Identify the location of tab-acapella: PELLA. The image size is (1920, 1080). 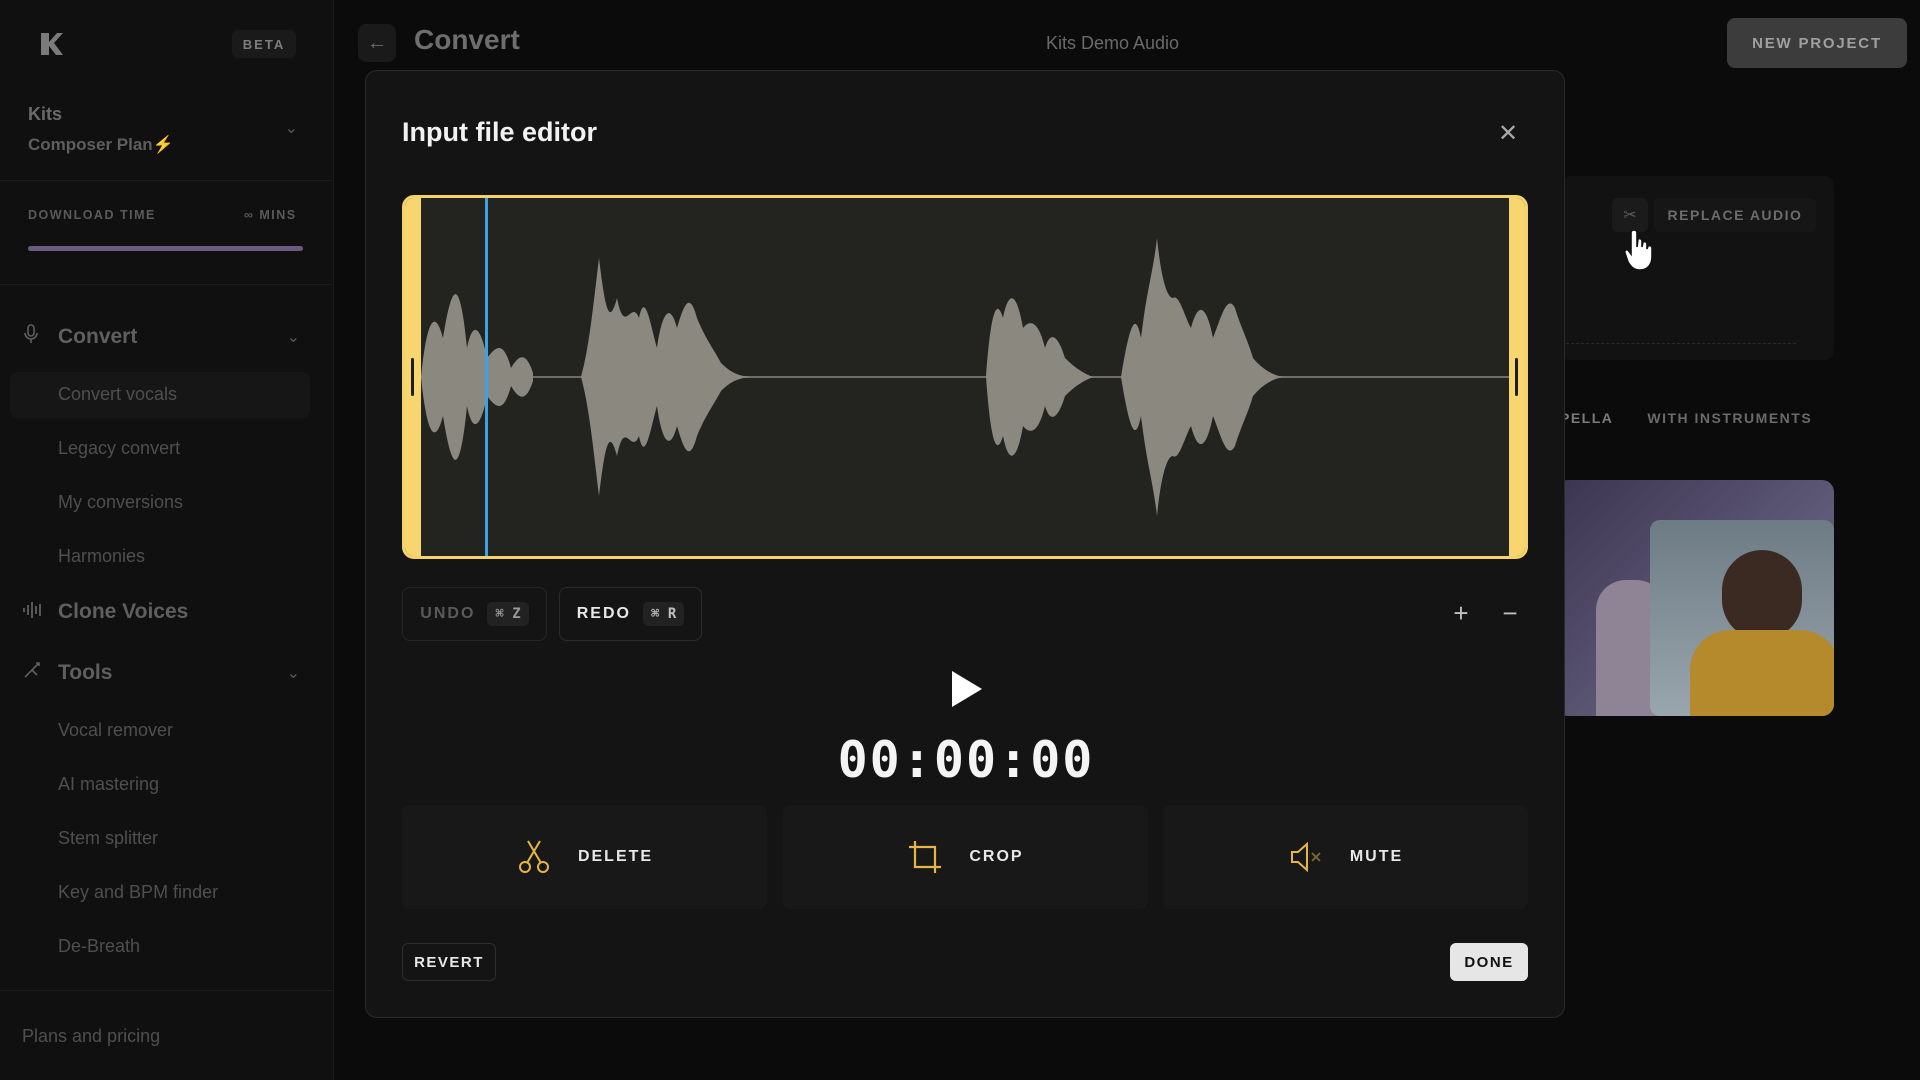
(1586, 418).